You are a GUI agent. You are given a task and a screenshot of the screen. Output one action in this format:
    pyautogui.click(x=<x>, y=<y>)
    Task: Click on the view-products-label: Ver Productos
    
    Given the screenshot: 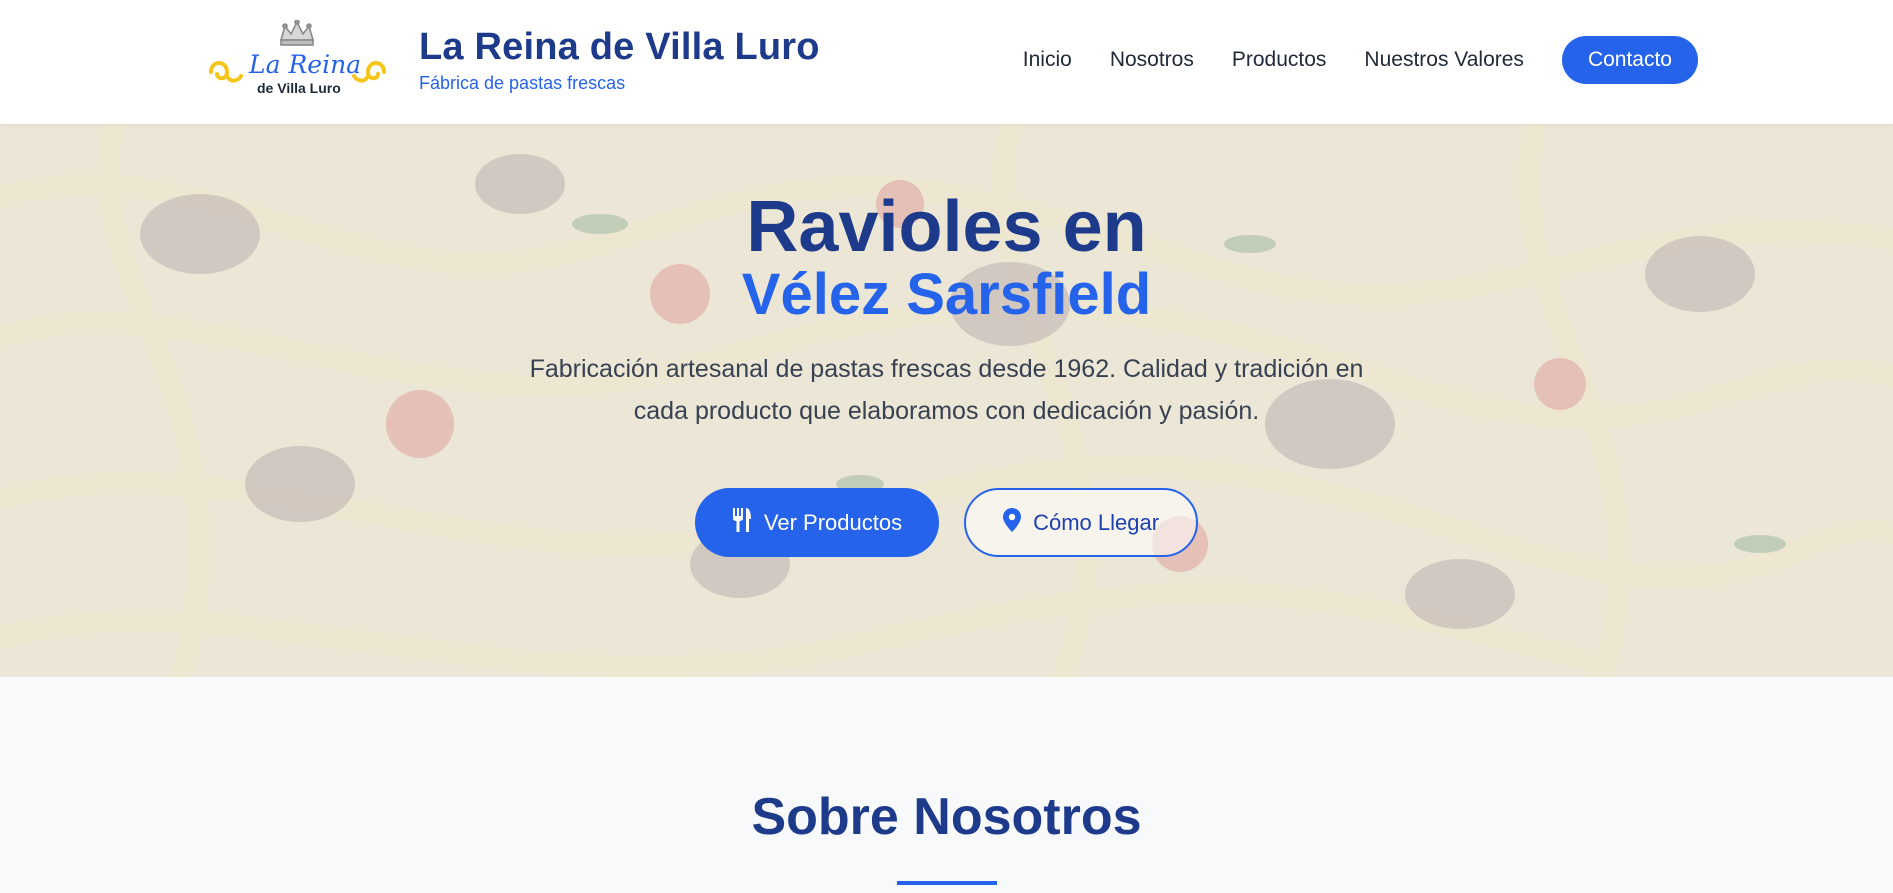 What is the action you would take?
    pyautogui.click(x=833, y=522)
    